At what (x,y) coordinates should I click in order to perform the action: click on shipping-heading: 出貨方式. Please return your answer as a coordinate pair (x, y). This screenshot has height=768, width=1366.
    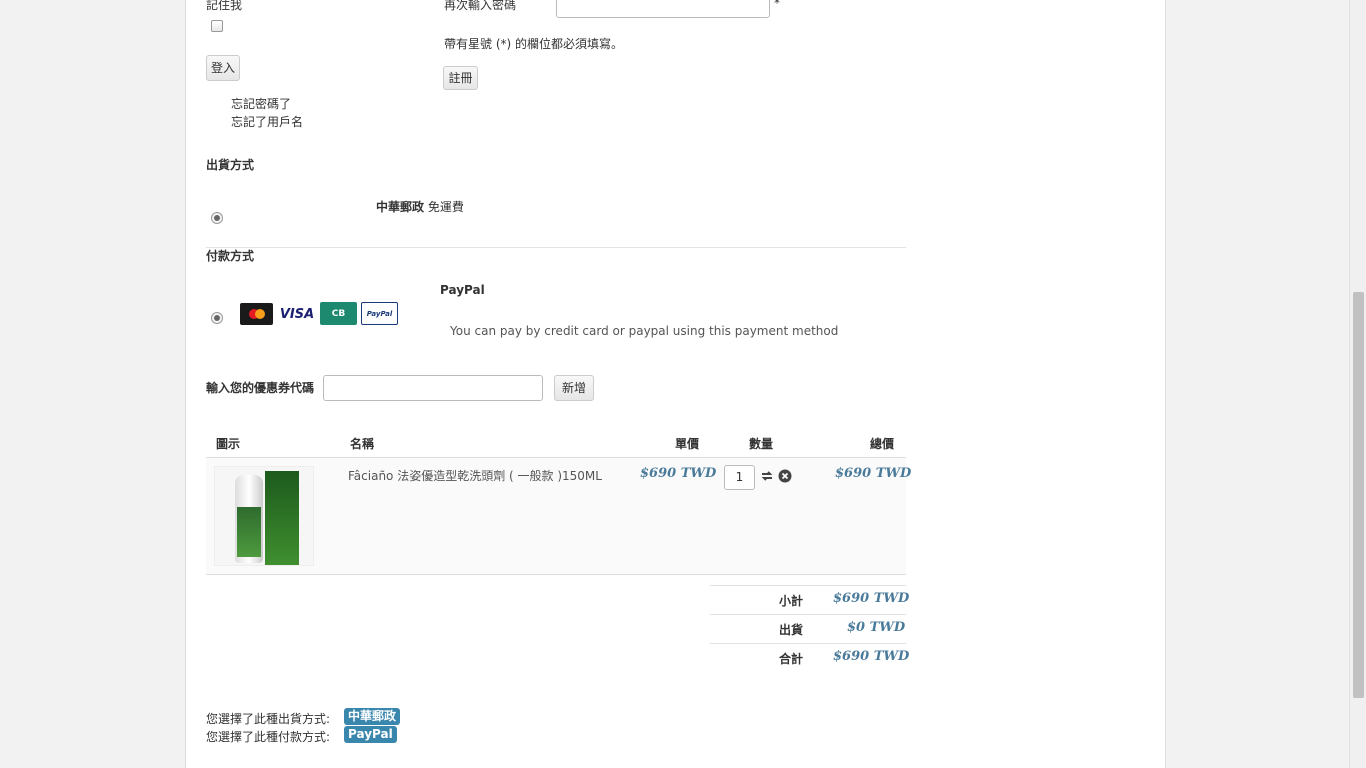
    Looking at the image, I should click on (230, 165).